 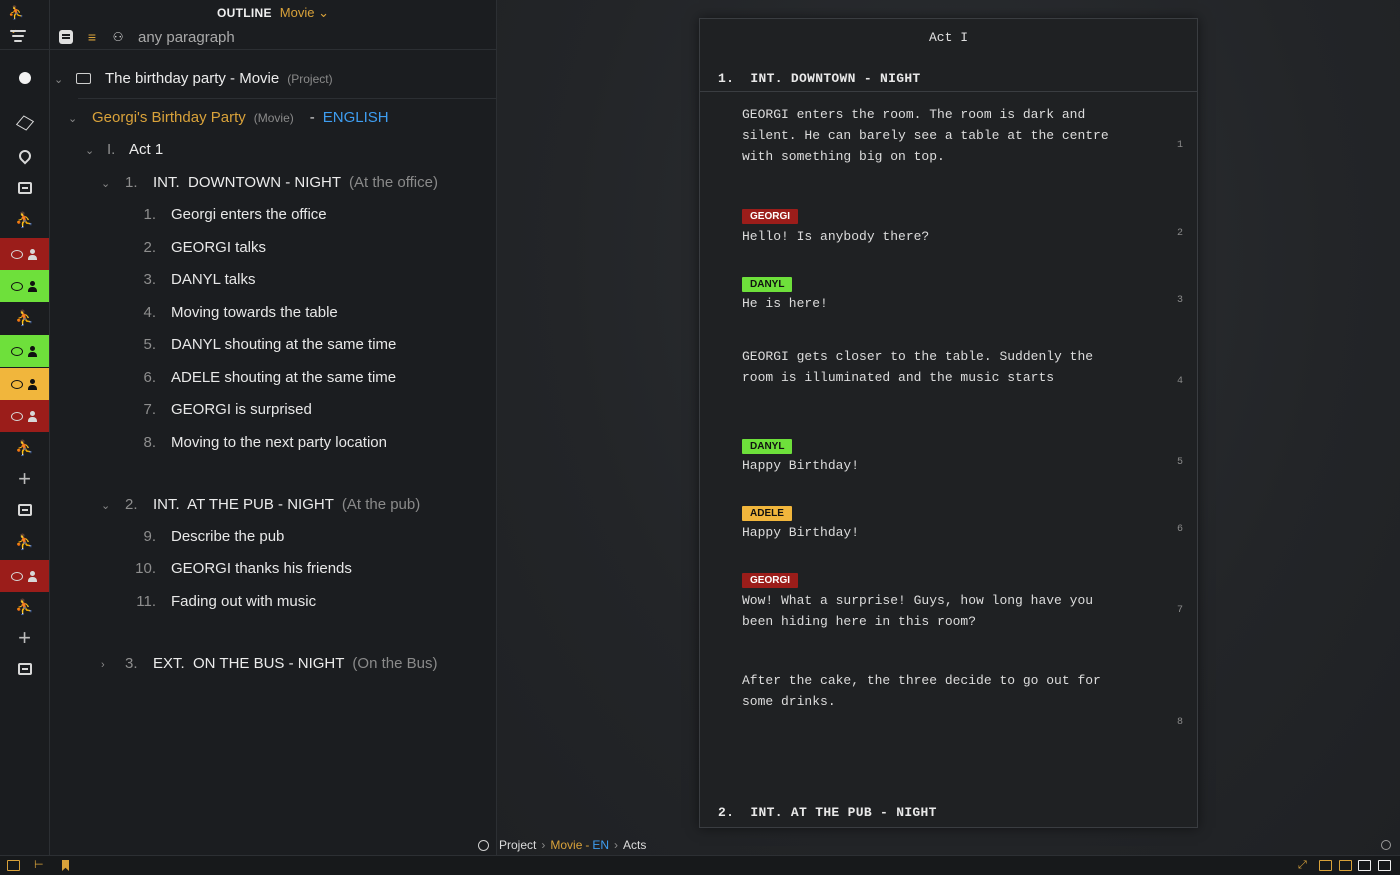 I want to click on breadcrumb-acts: Acts, so click(x=634, y=845).